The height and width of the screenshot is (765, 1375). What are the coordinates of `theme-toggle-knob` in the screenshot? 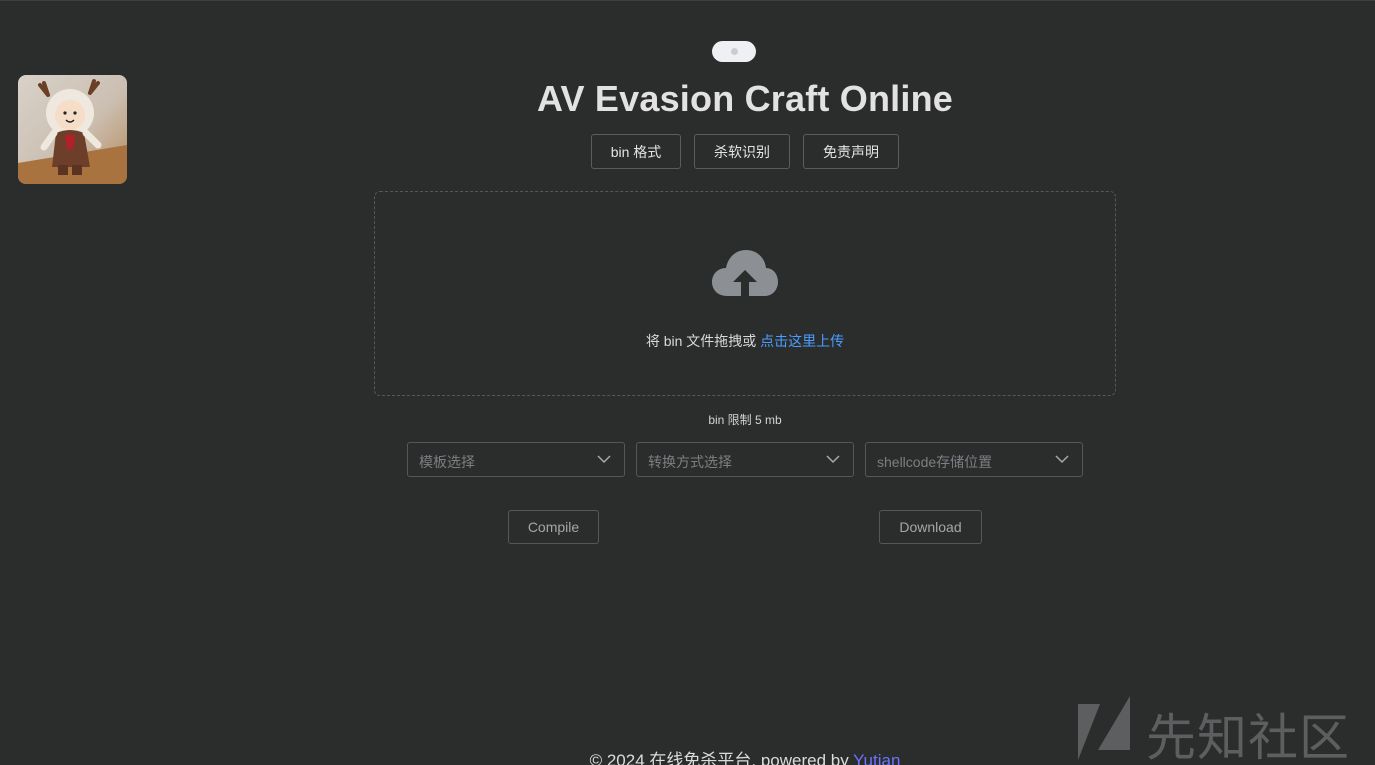 It's located at (734, 51).